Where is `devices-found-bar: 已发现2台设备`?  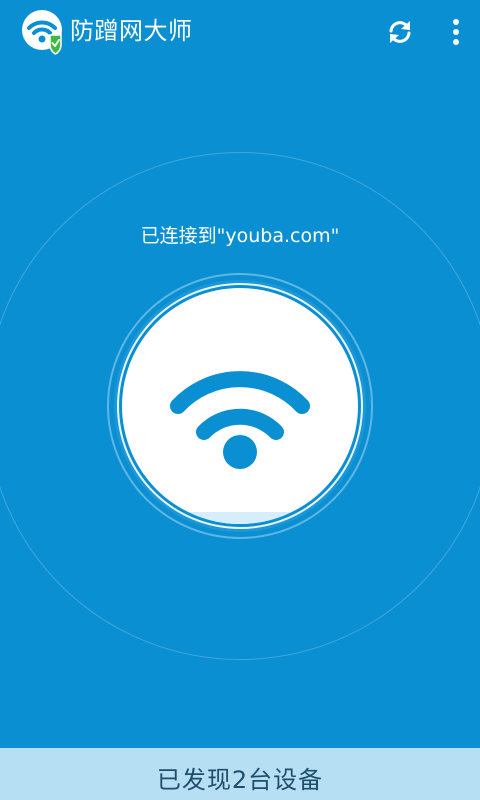 devices-found-bar: 已发现2台设备 is located at coordinates (240, 774).